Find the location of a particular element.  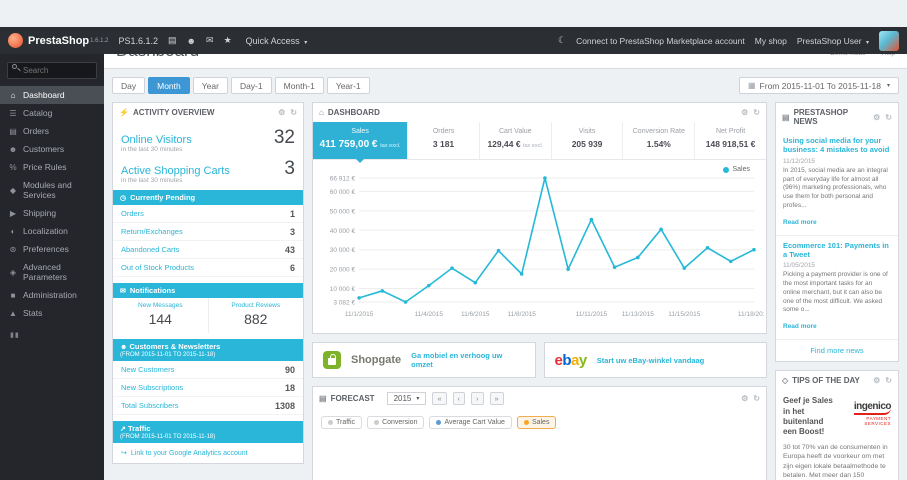

shopgate-logo-icon is located at coordinates (332, 360).